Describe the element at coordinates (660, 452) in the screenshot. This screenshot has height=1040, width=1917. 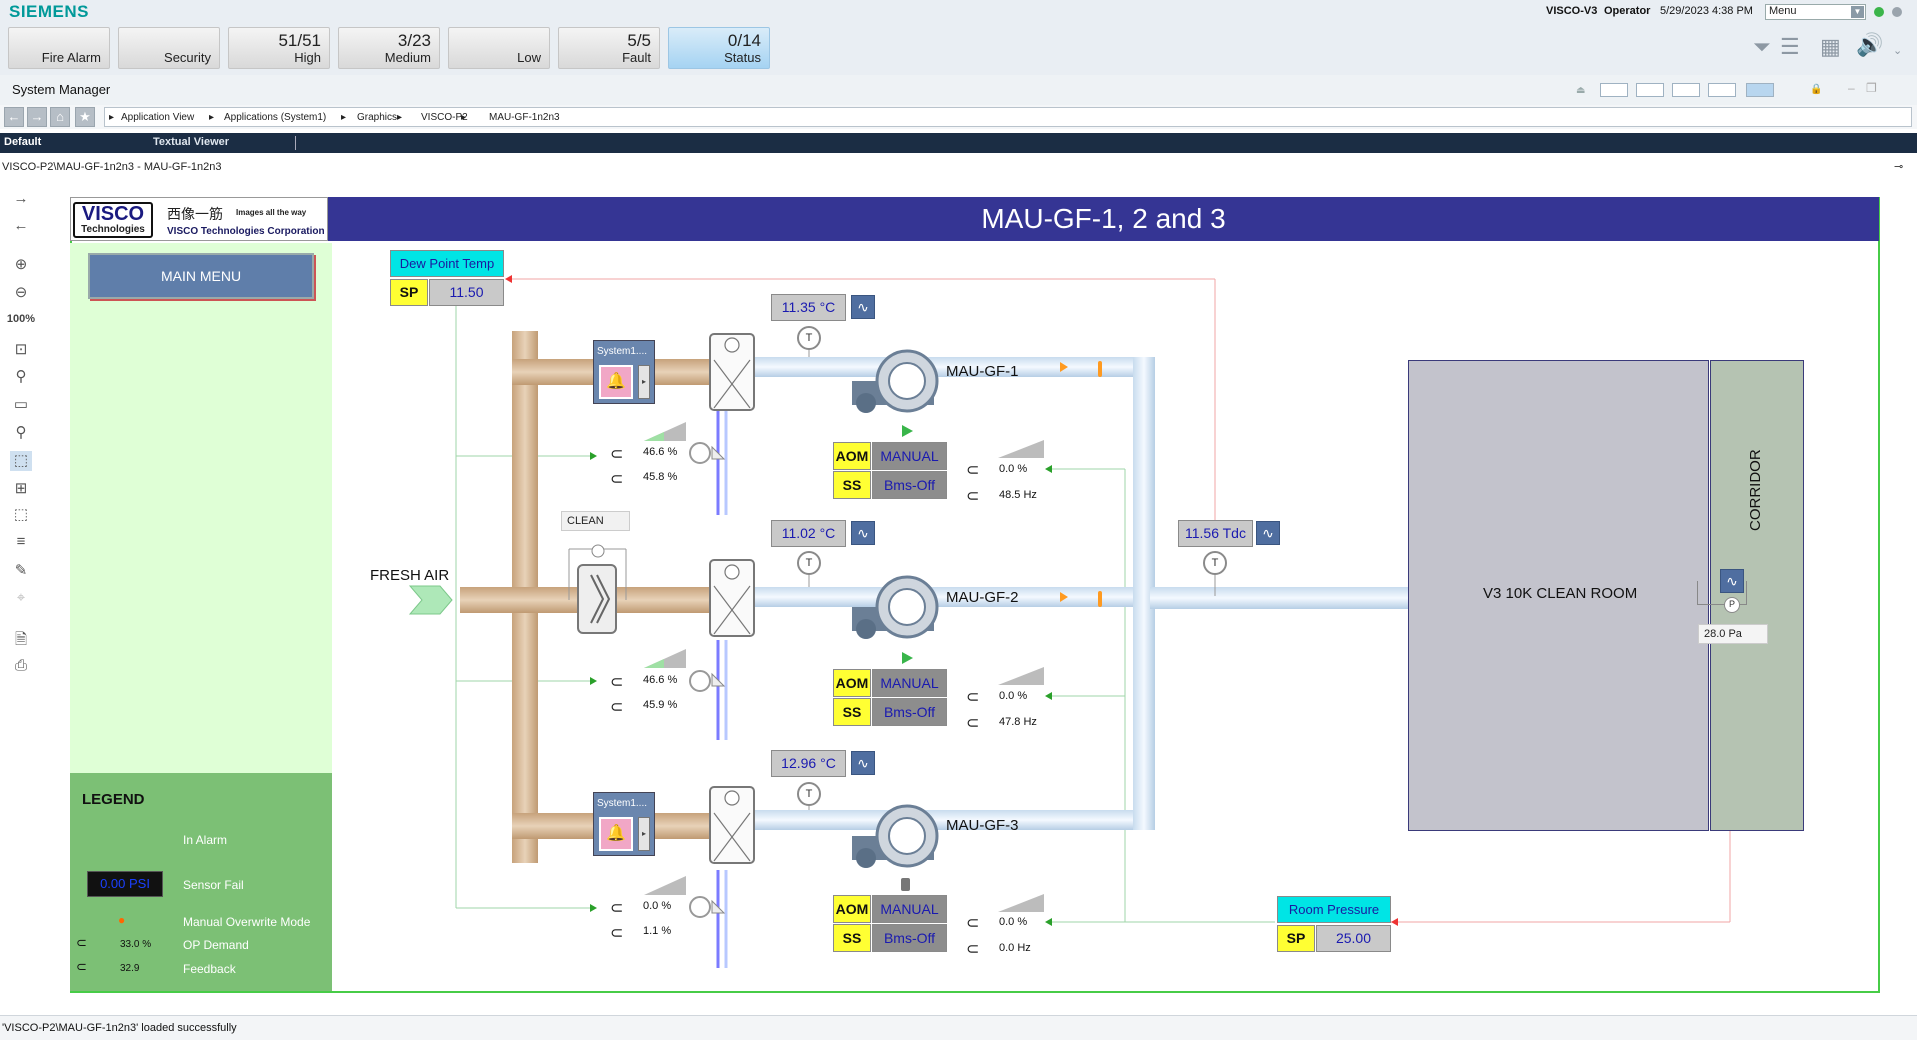
I see `unit1-valve-output: 46.6 %` at that location.